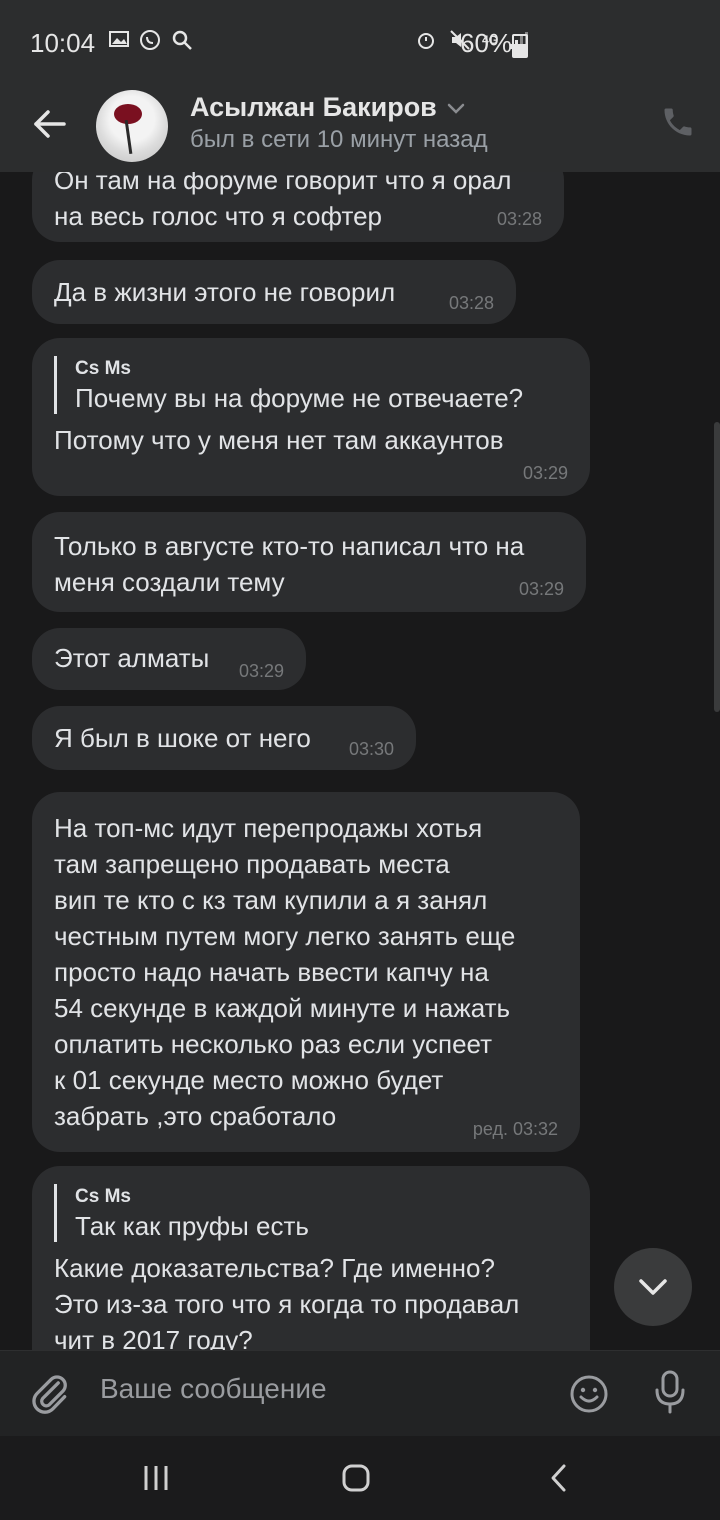 The width and height of the screenshot is (720, 1520). I want to click on message-text: Я был в шоке от него, so click(182, 738).